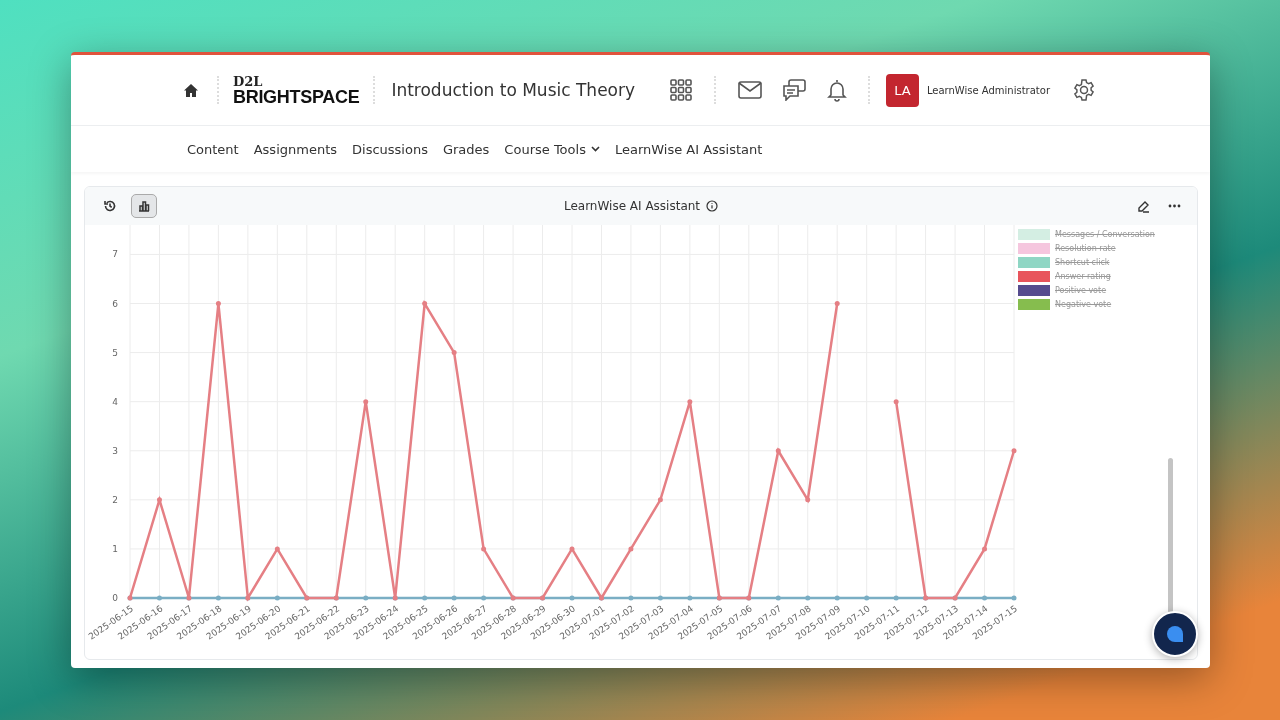 This screenshot has width=1280, height=720. Describe the element at coordinates (712, 206) in the screenshot. I see `info-icon` at that location.